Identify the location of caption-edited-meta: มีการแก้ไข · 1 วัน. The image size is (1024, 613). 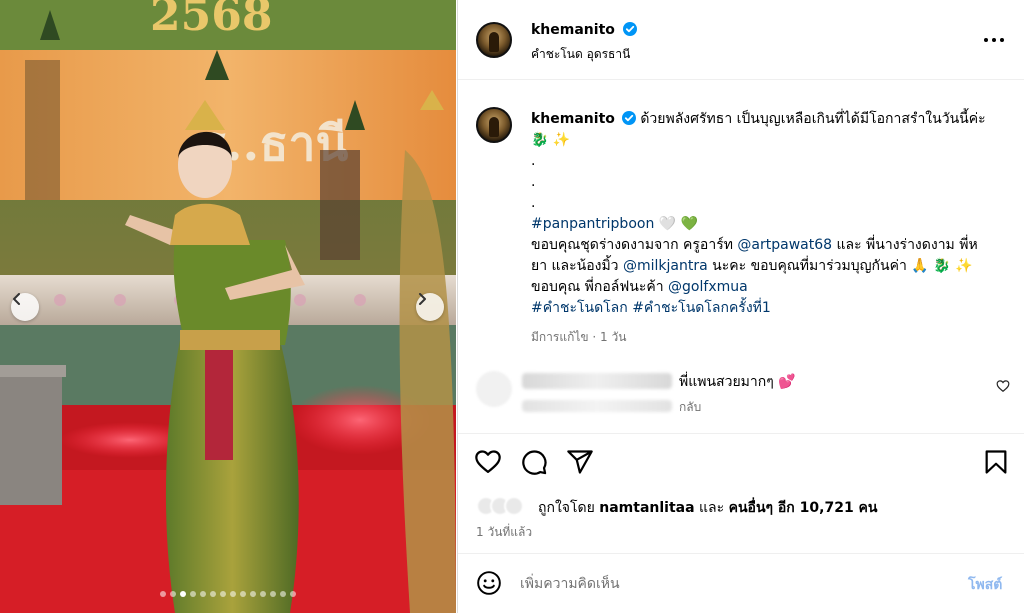
(579, 337).